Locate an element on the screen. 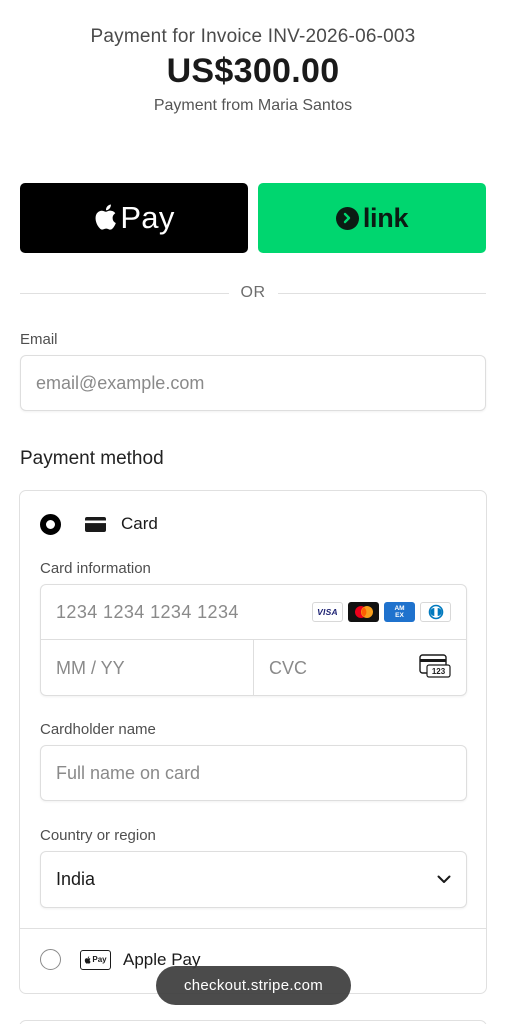  payment-amount: US$300.00 is located at coordinates (253, 71).